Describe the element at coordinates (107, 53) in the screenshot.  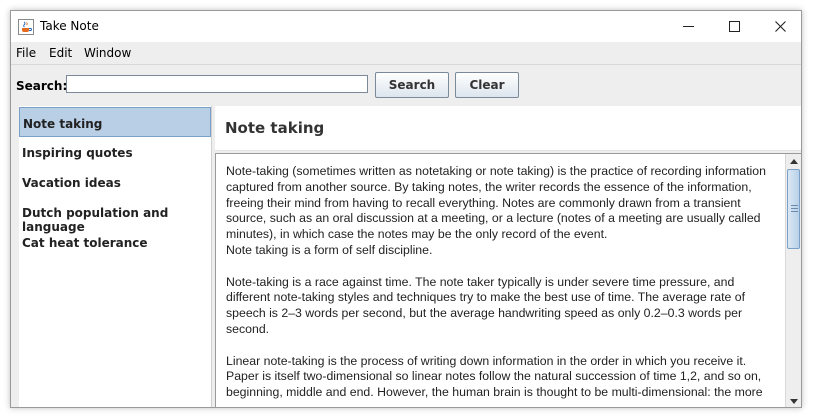
I see `menu-window: Window` at that location.